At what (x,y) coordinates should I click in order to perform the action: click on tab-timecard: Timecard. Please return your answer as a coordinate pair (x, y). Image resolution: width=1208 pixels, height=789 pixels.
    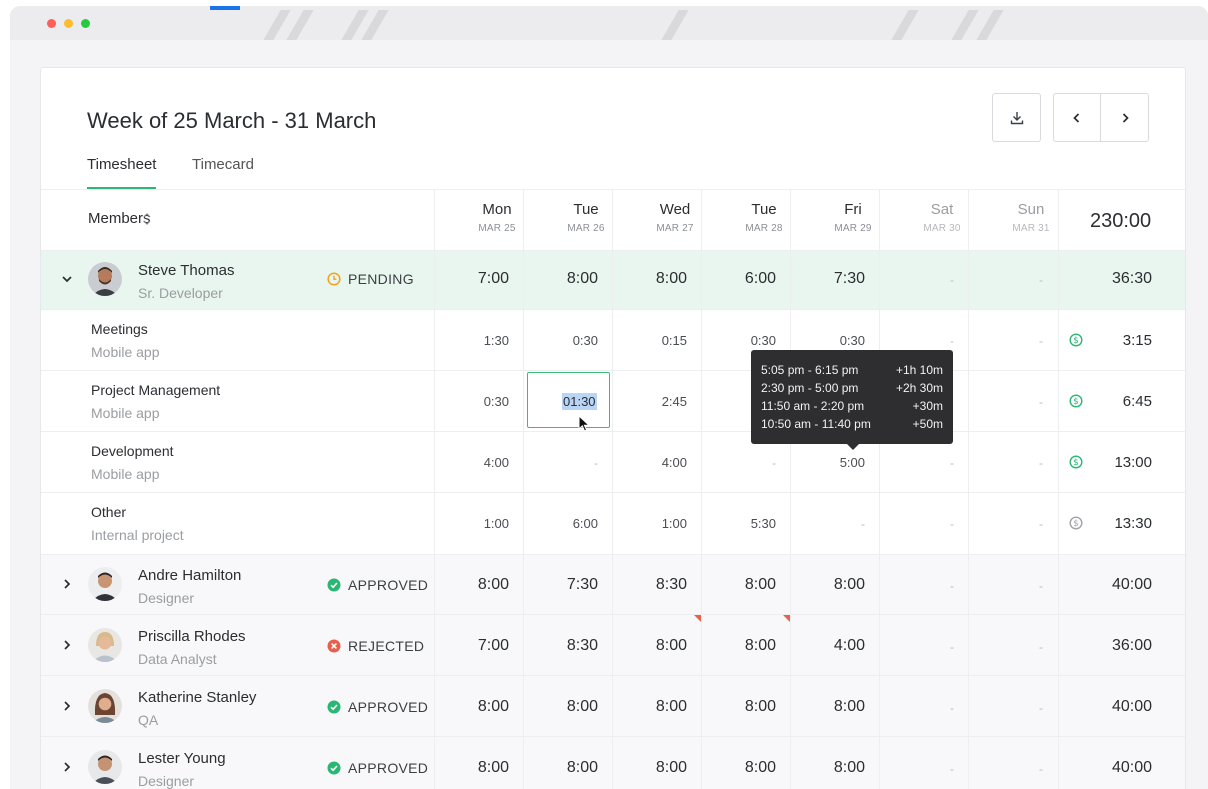
    Looking at the image, I should click on (223, 172).